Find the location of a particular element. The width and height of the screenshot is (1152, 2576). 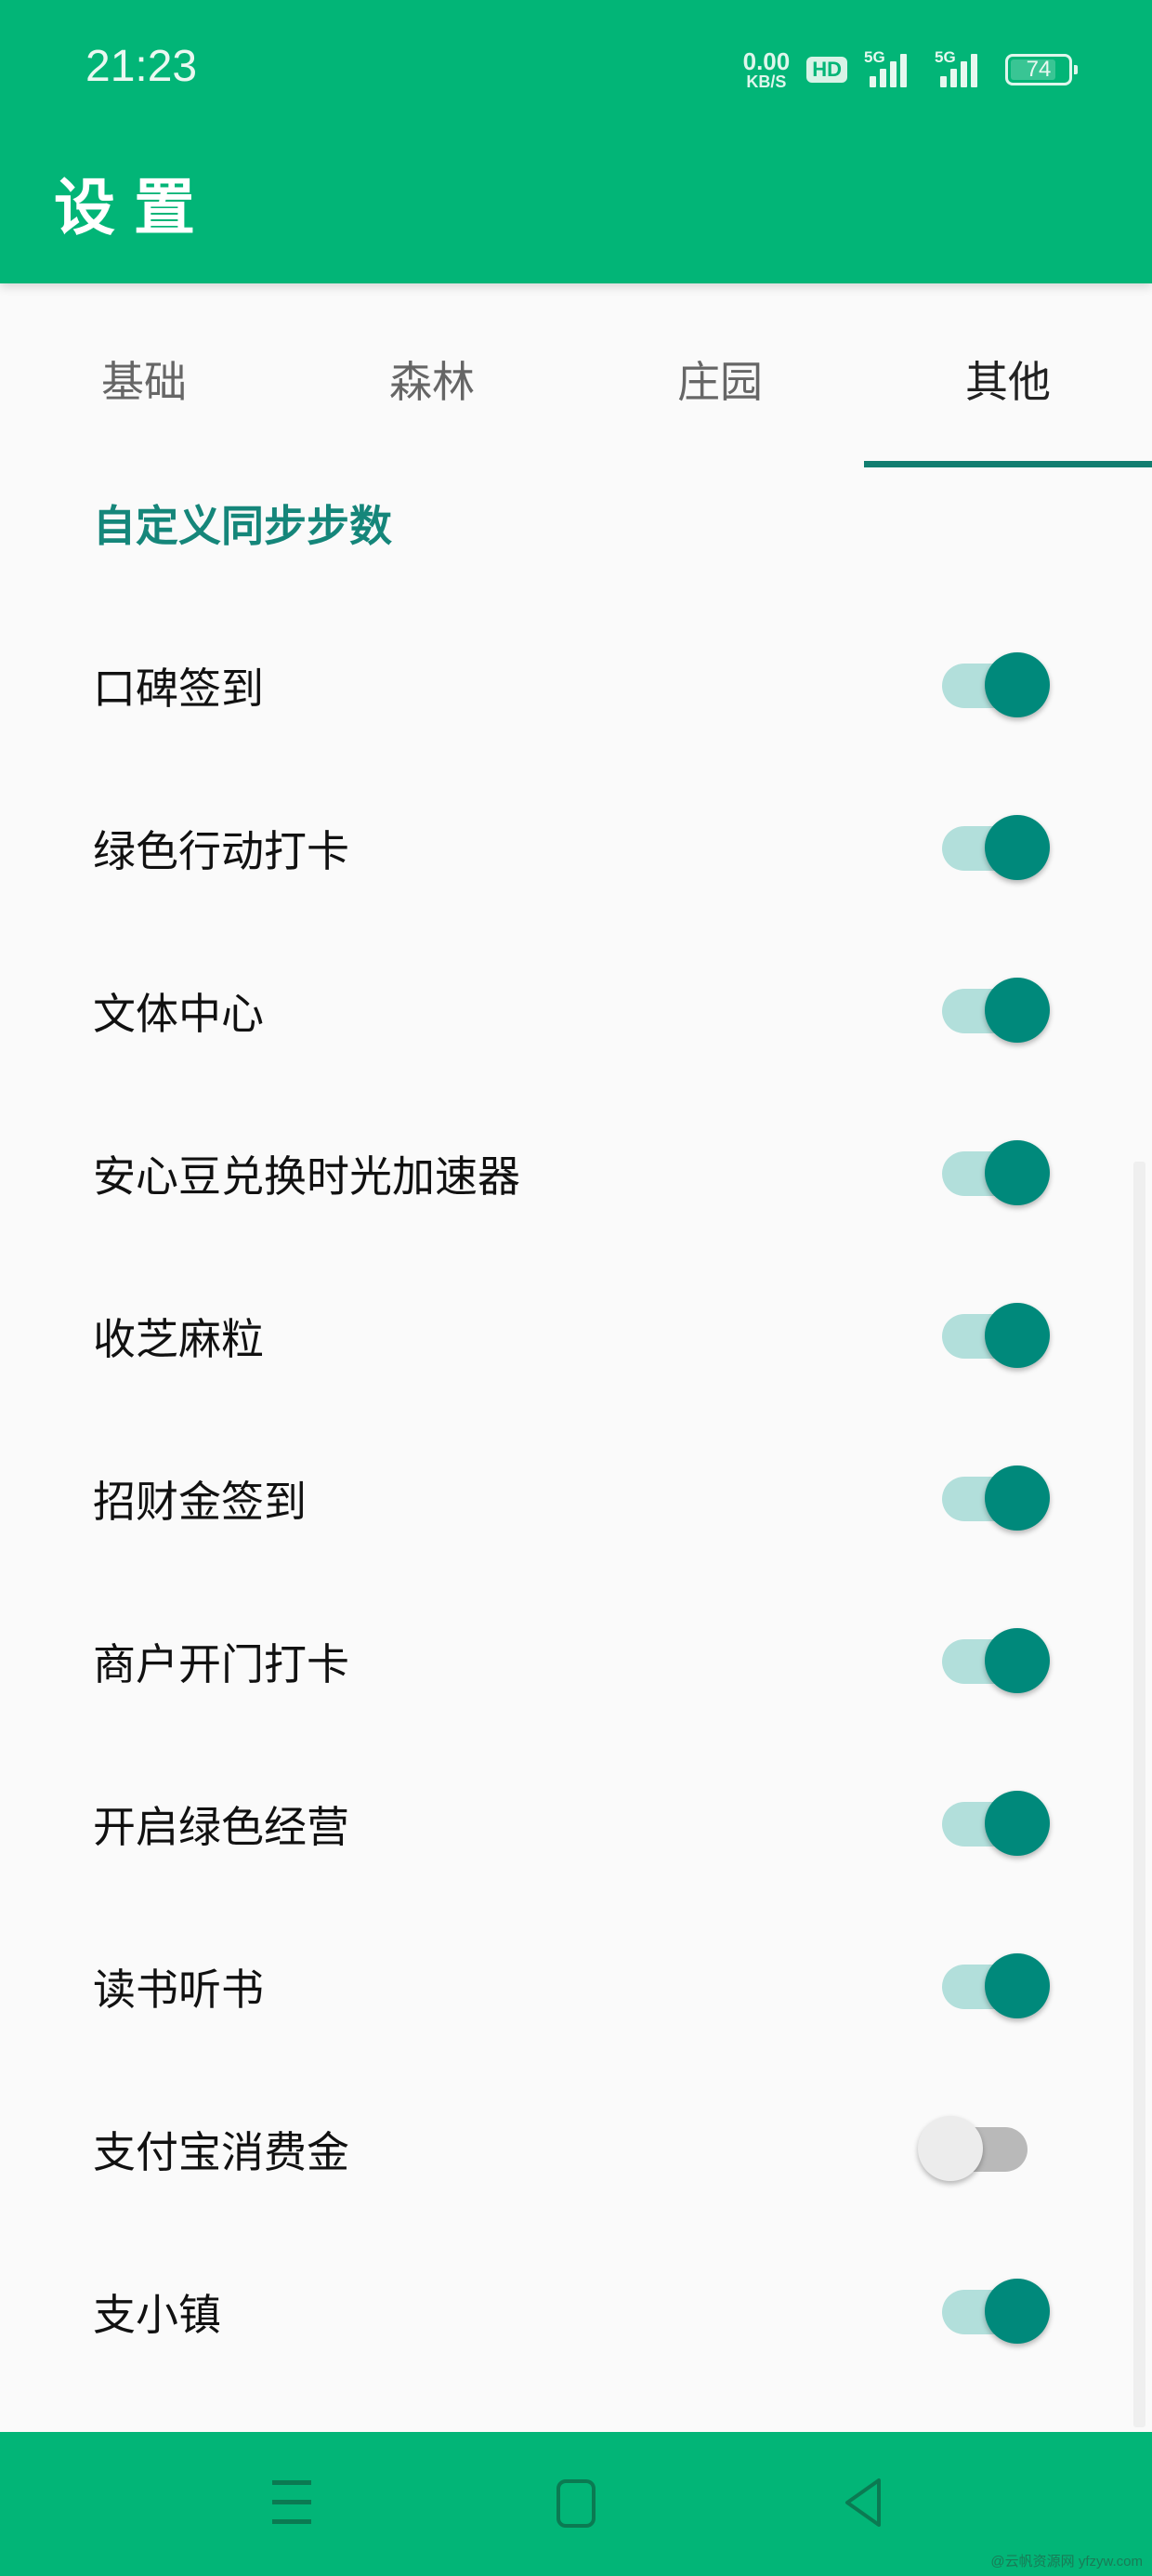

setting-label: 开启绿色经营 is located at coordinates (221, 1826).